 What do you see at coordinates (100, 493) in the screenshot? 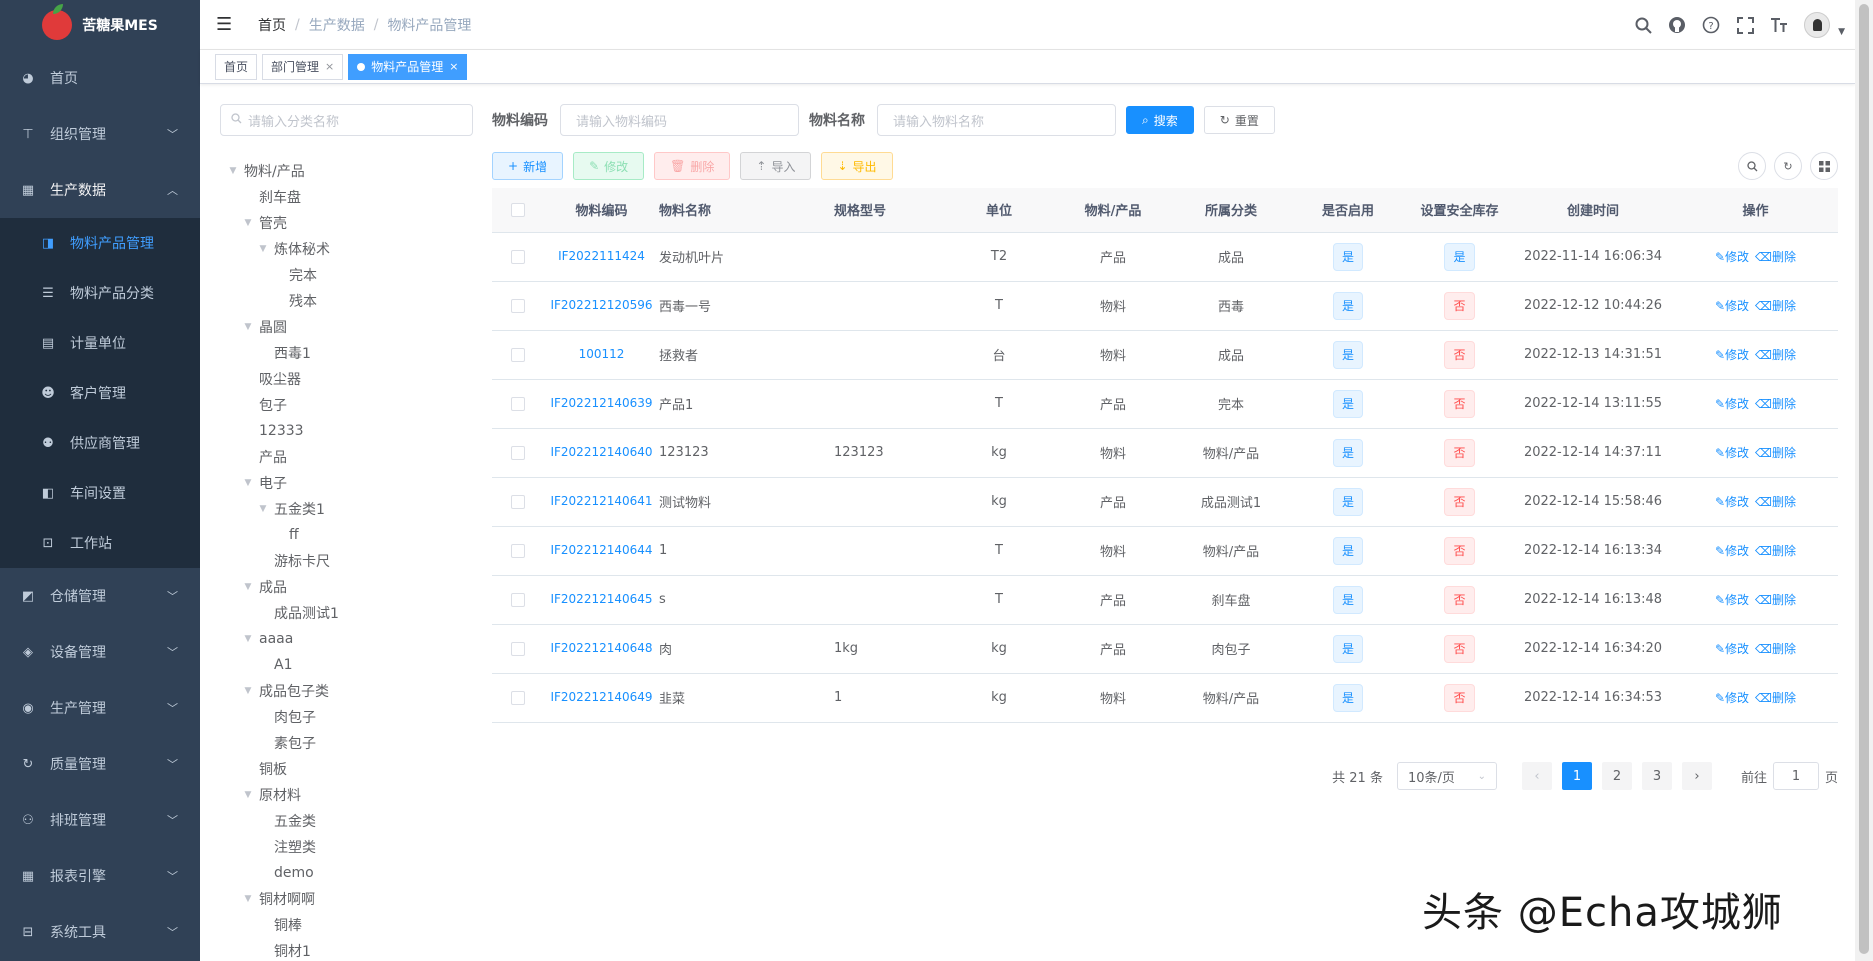
I see `sidebar-subitem: ◧ 车间设置` at bounding box center [100, 493].